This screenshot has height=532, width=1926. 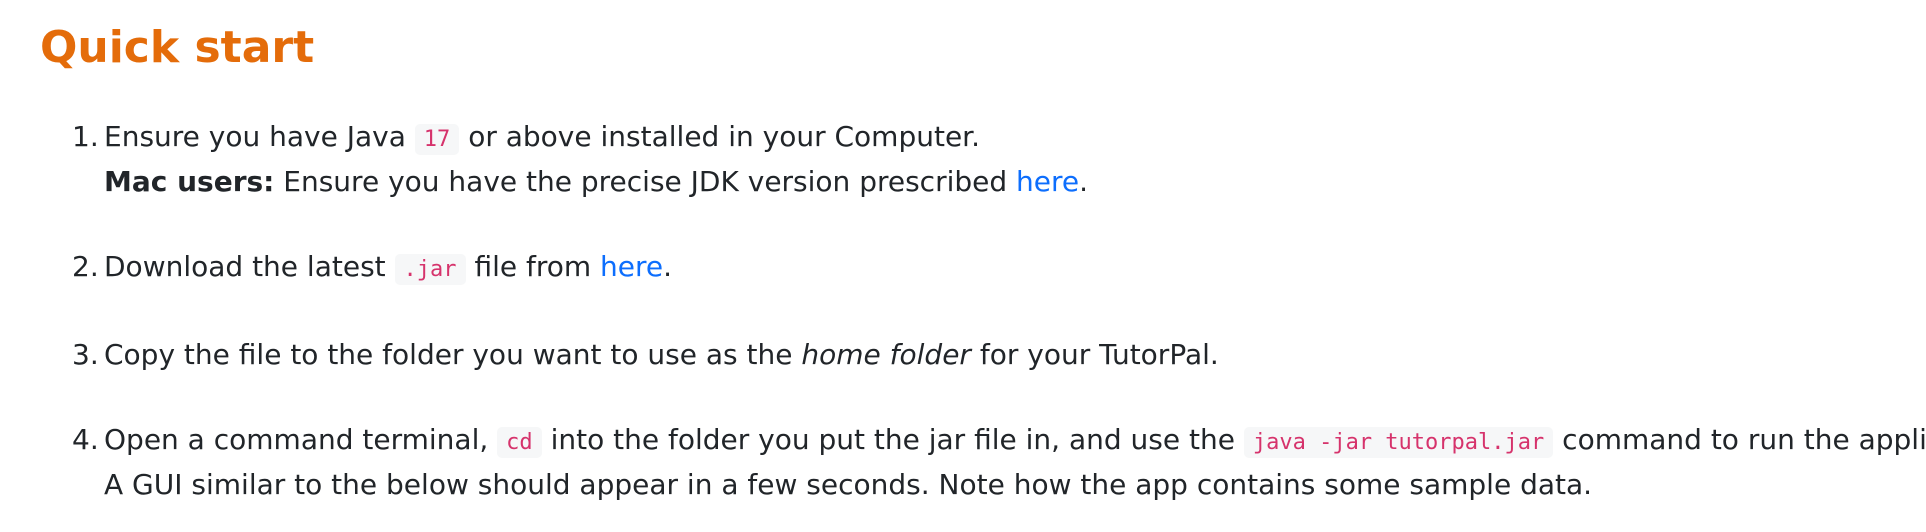 I want to click on step-text: Open a command terminal,, so click(x=296, y=439).